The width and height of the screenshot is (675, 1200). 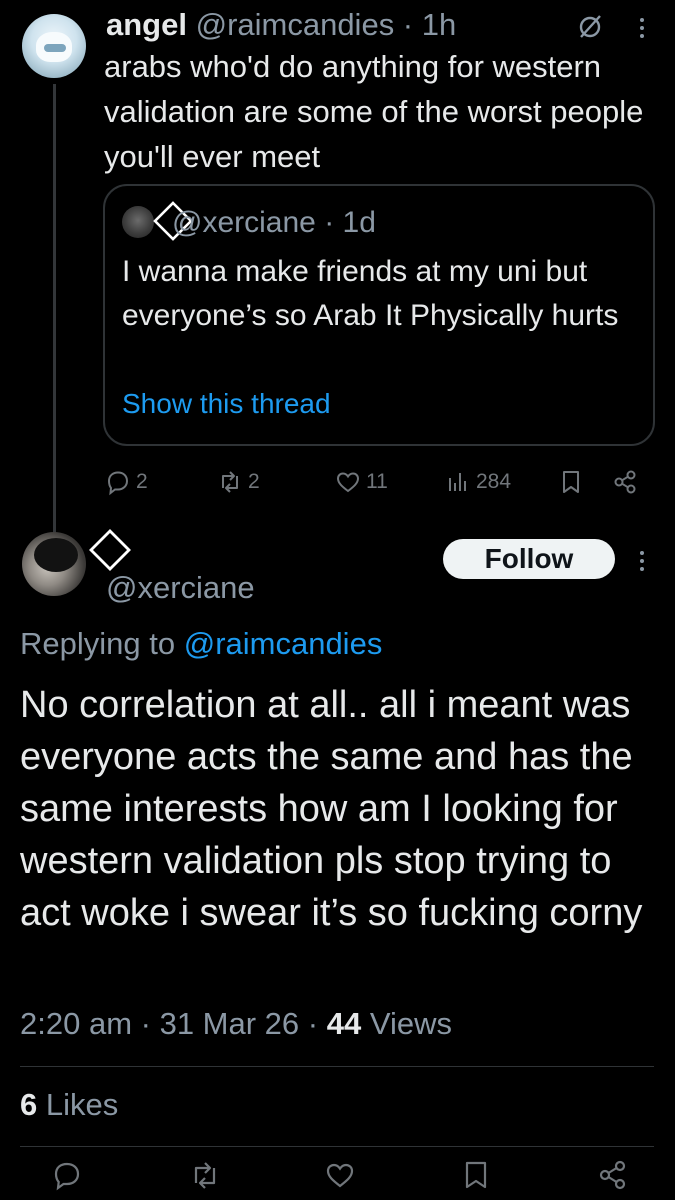 I want to click on views-button: 284, so click(x=477, y=482).